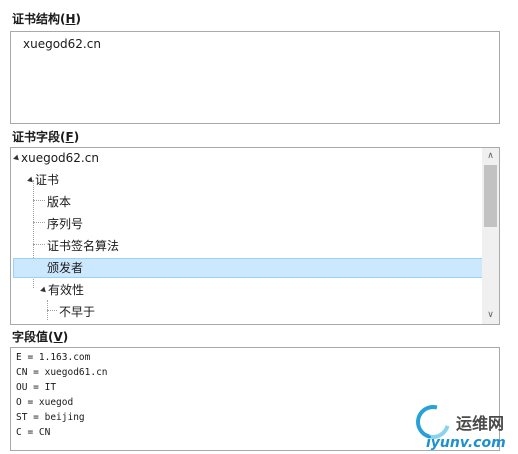  Describe the element at coordinates (248, 268) in the screenshot. I see `tree-item-issuer: 颁发者` at that location.